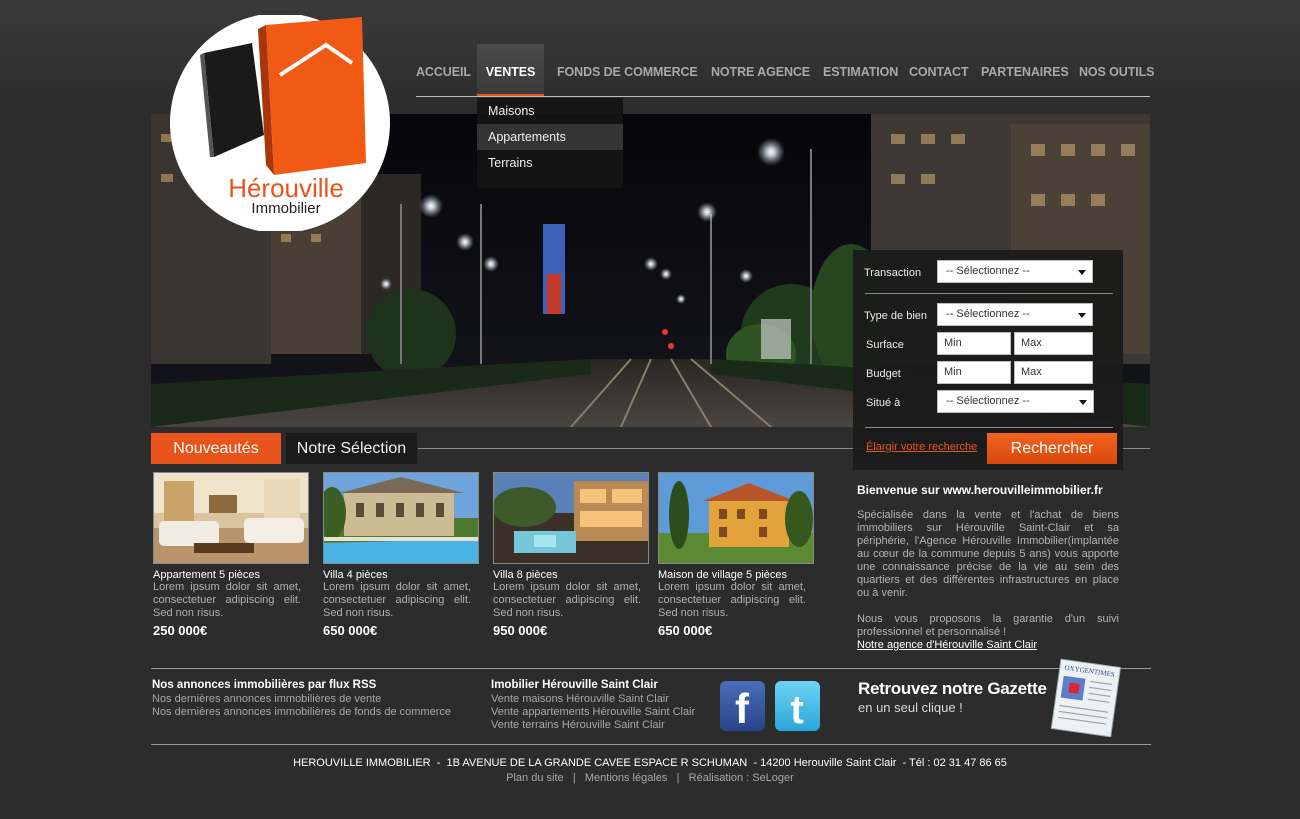 The height and width of the screenshot is (819, 1300). Describe the element at coordinates (885, 345) in the screenshot. I see `surface-label: Surface` at that location.